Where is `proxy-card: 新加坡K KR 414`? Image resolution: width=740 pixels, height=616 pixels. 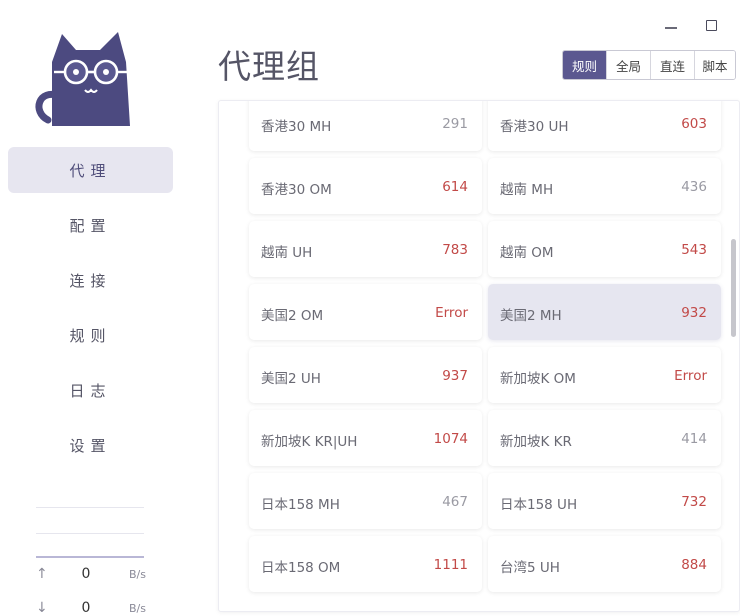 proxy-card: 新加坡K KR 414 is located at coordinates (604, 438).